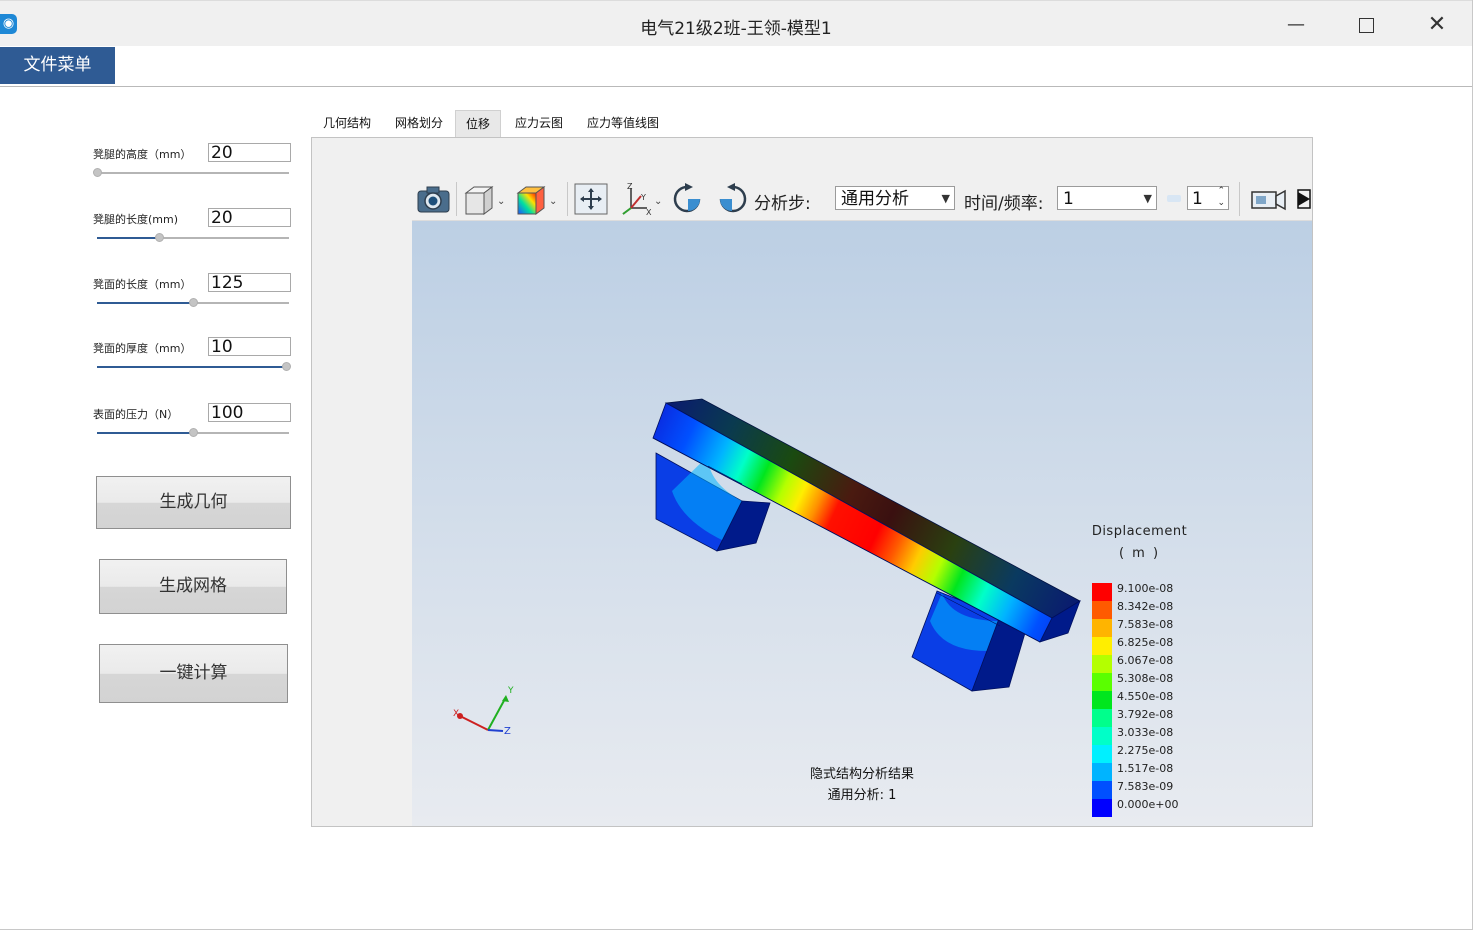 The width and height of the screenshot is (1482, 933). I want to click on frame-spinbox: 1 ⌃ ⌄, so click(1208, 198).